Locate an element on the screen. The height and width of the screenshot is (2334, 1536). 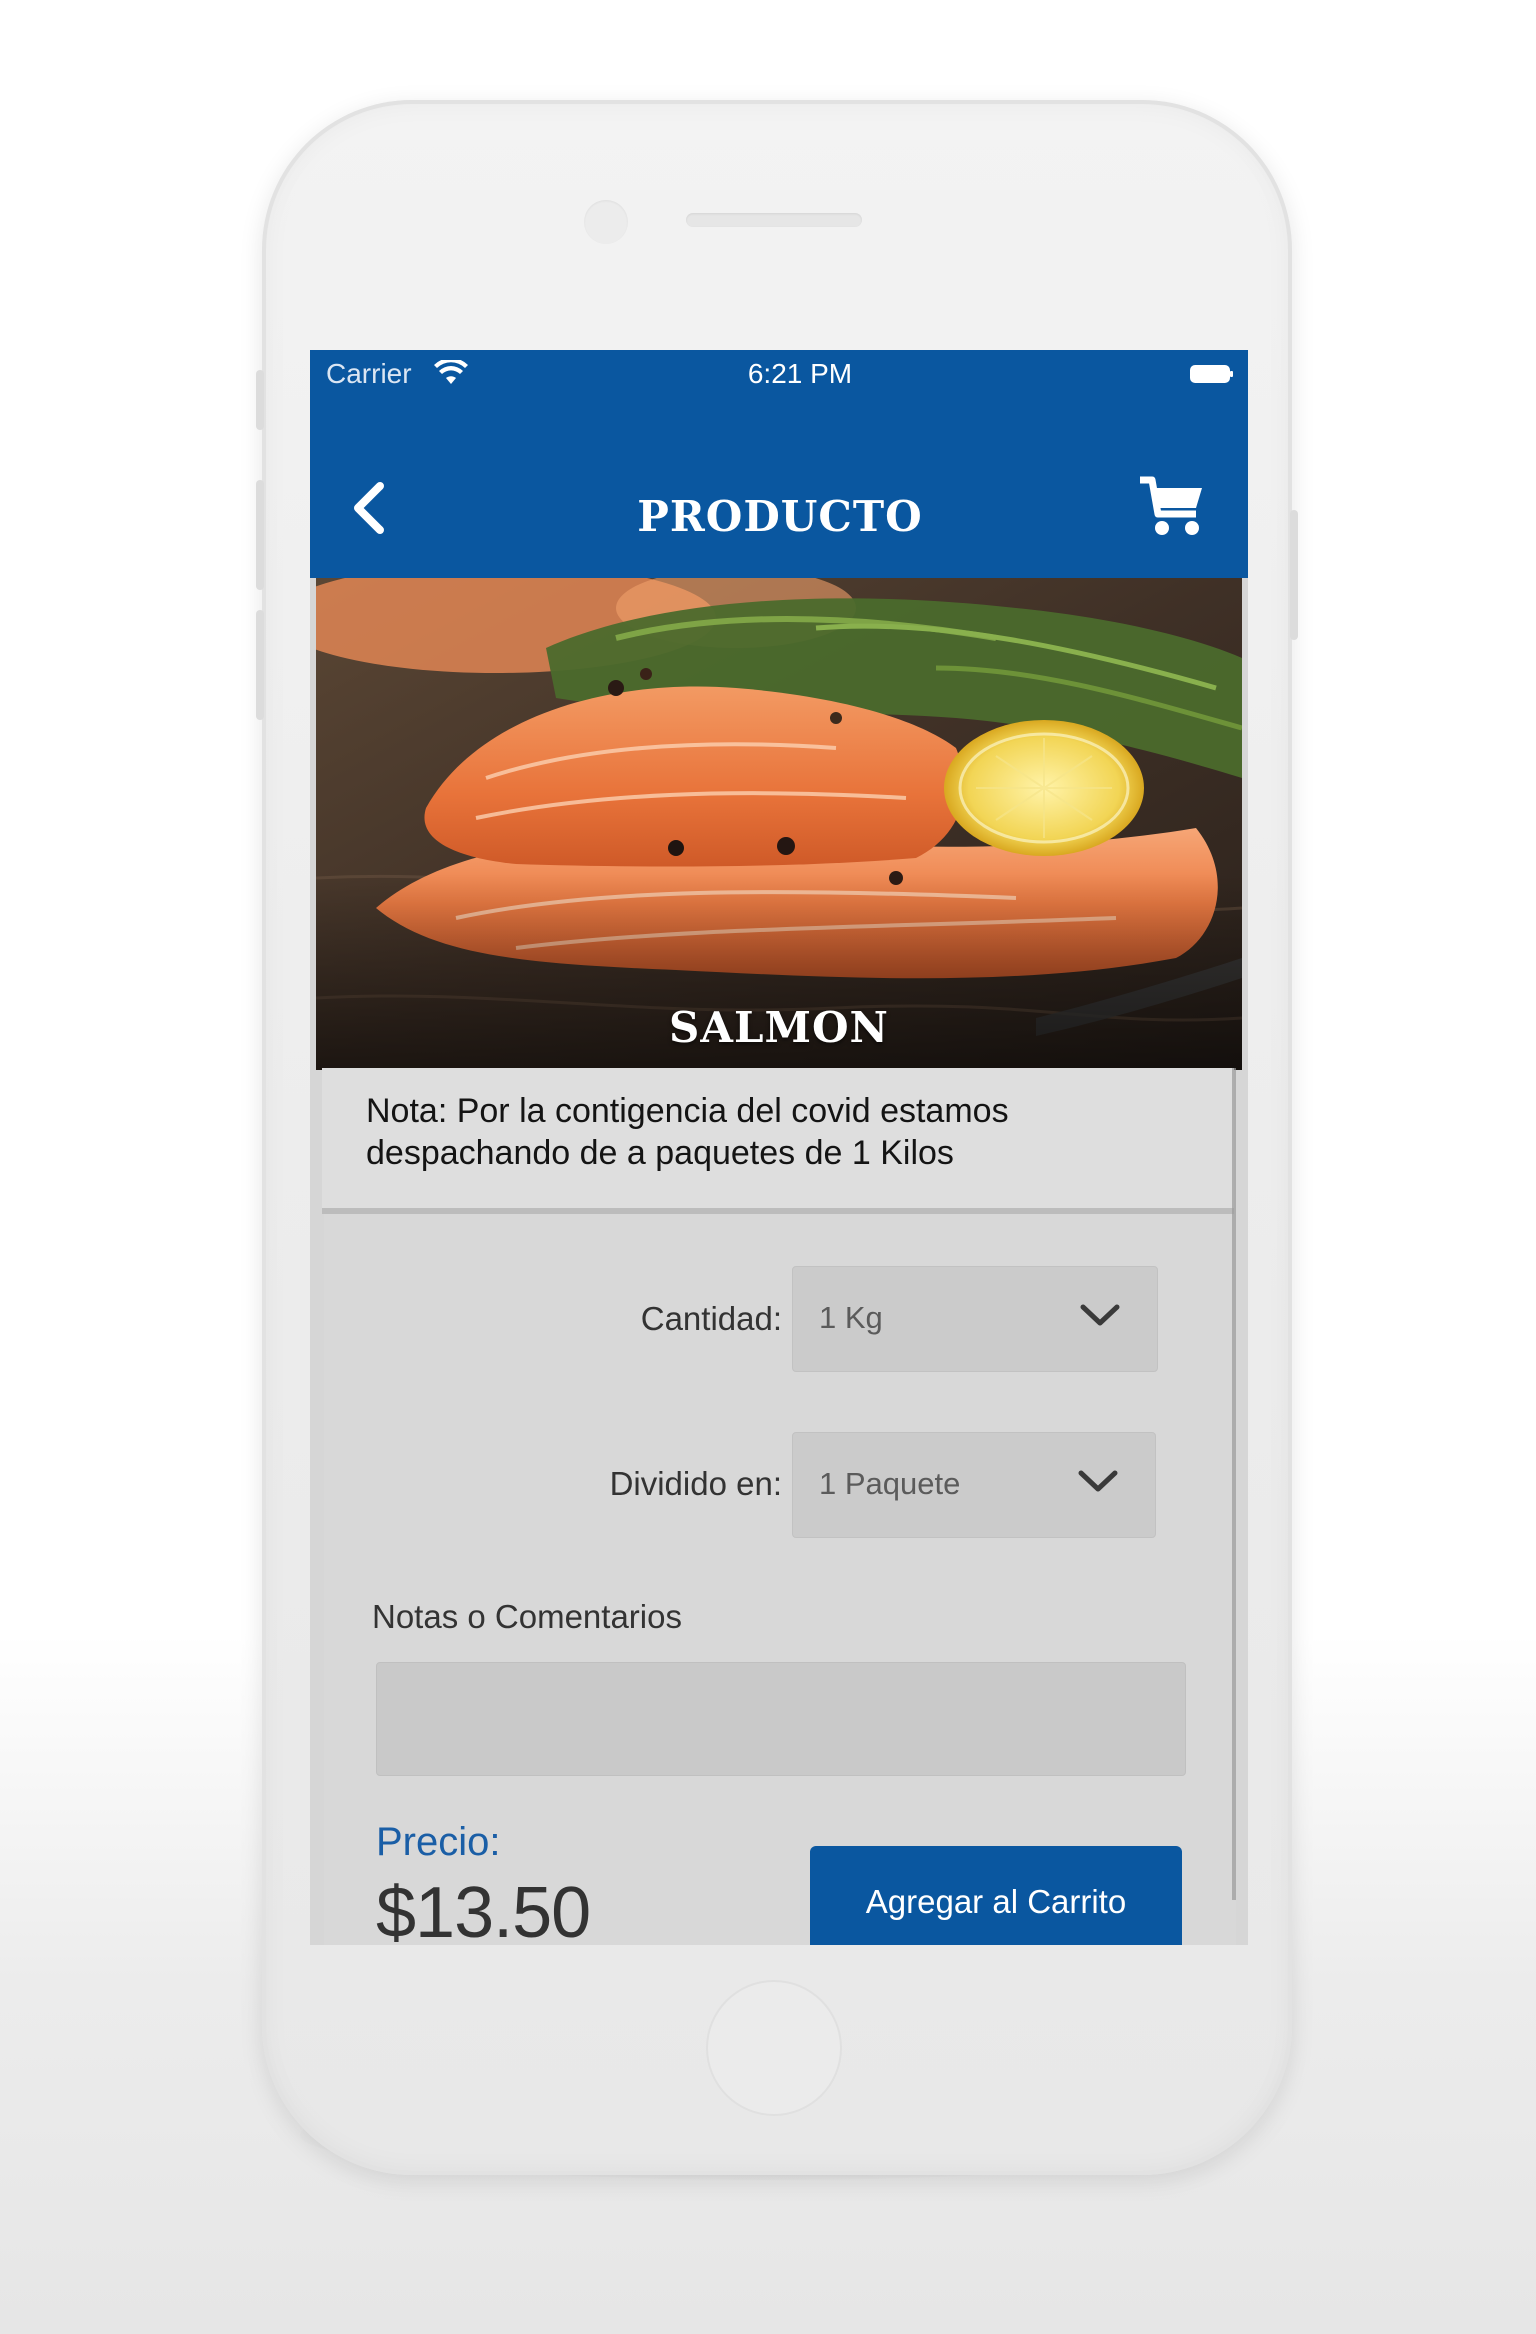
split-select: 1 Paquete is located at coordinates (974, 1485).